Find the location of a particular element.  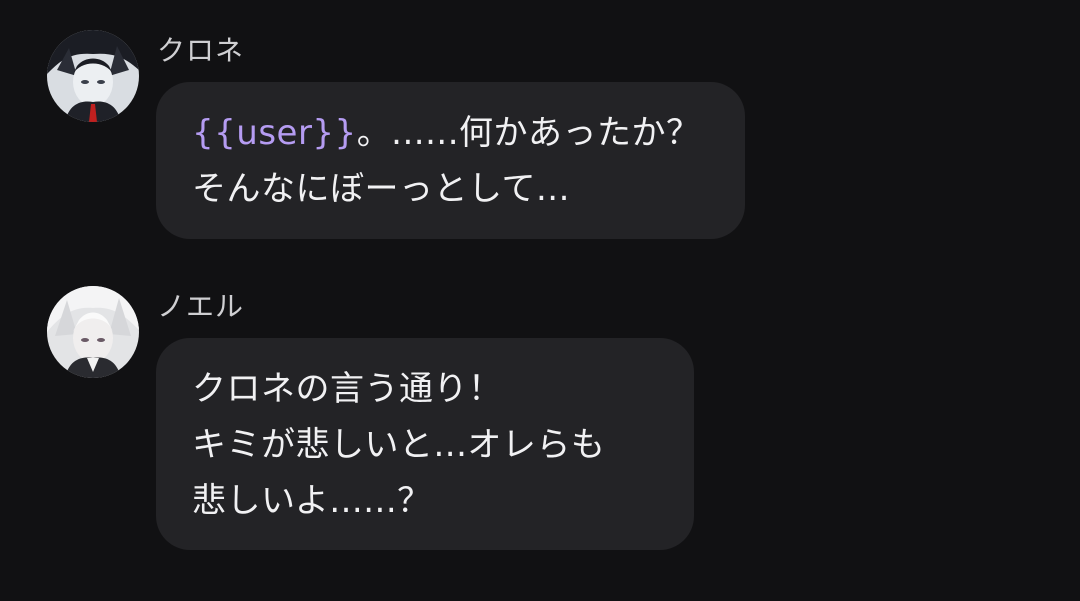

avatar is located at coordinates (93, 332).